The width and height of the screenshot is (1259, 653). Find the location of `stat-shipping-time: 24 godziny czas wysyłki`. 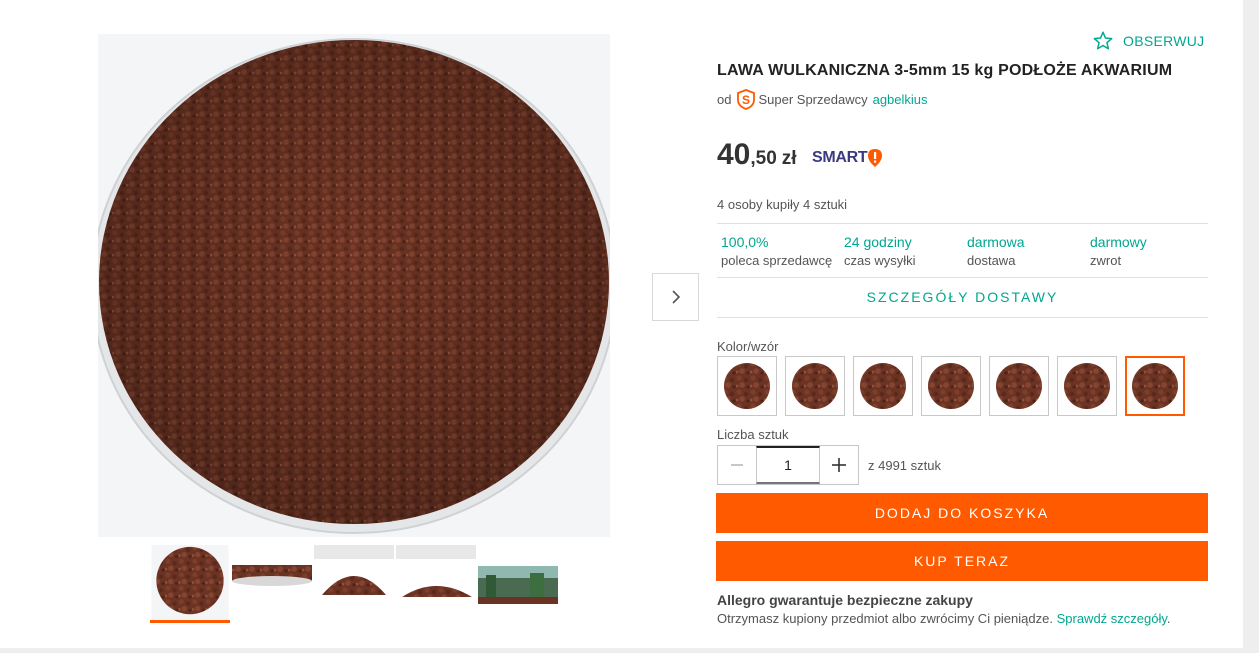

stat-shipping-time: 24 godziny czas wysyłki is located at coordinates (880, 251).